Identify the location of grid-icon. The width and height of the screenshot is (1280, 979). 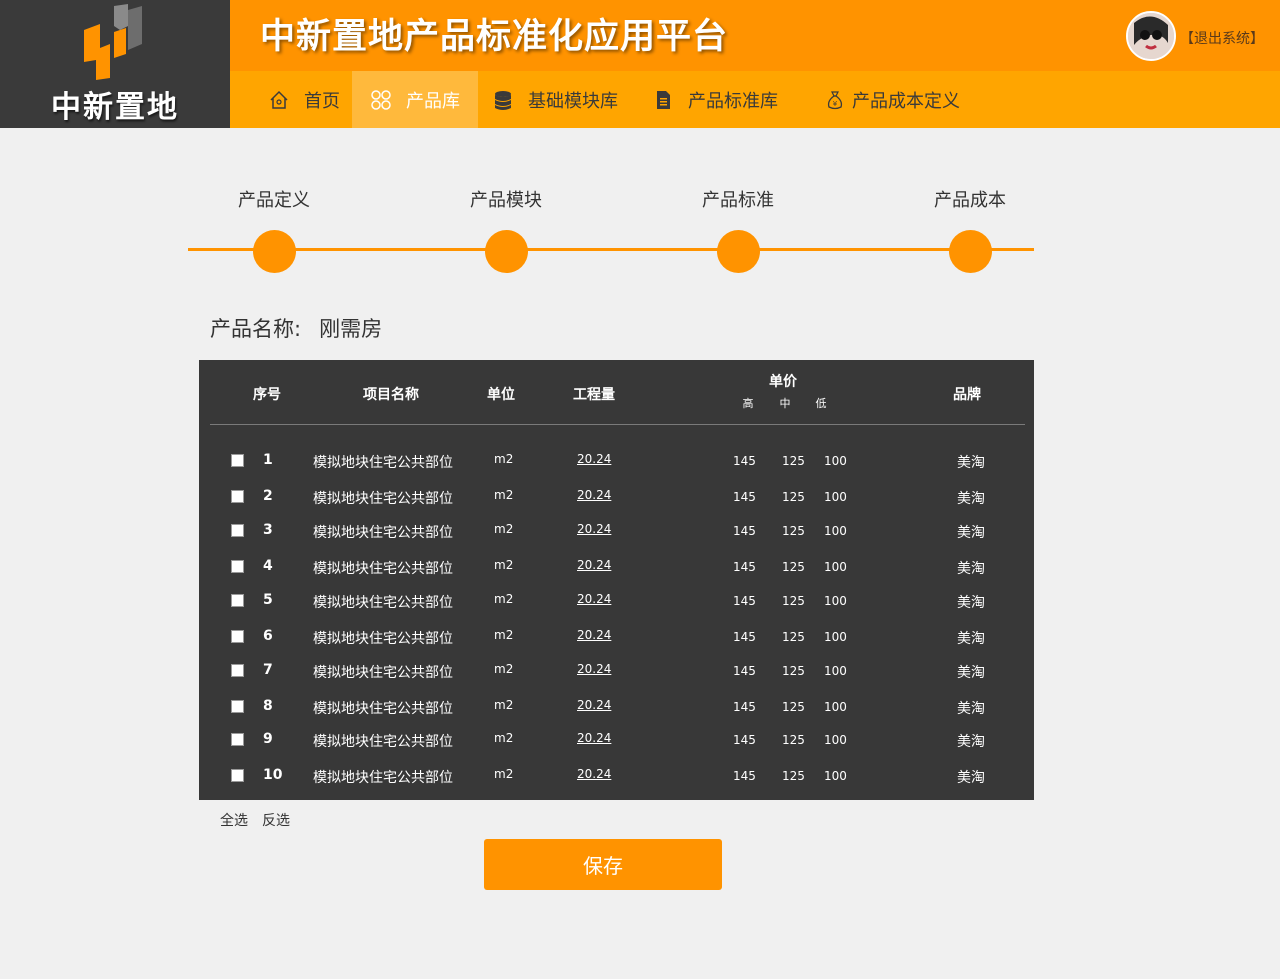
(381, 99).